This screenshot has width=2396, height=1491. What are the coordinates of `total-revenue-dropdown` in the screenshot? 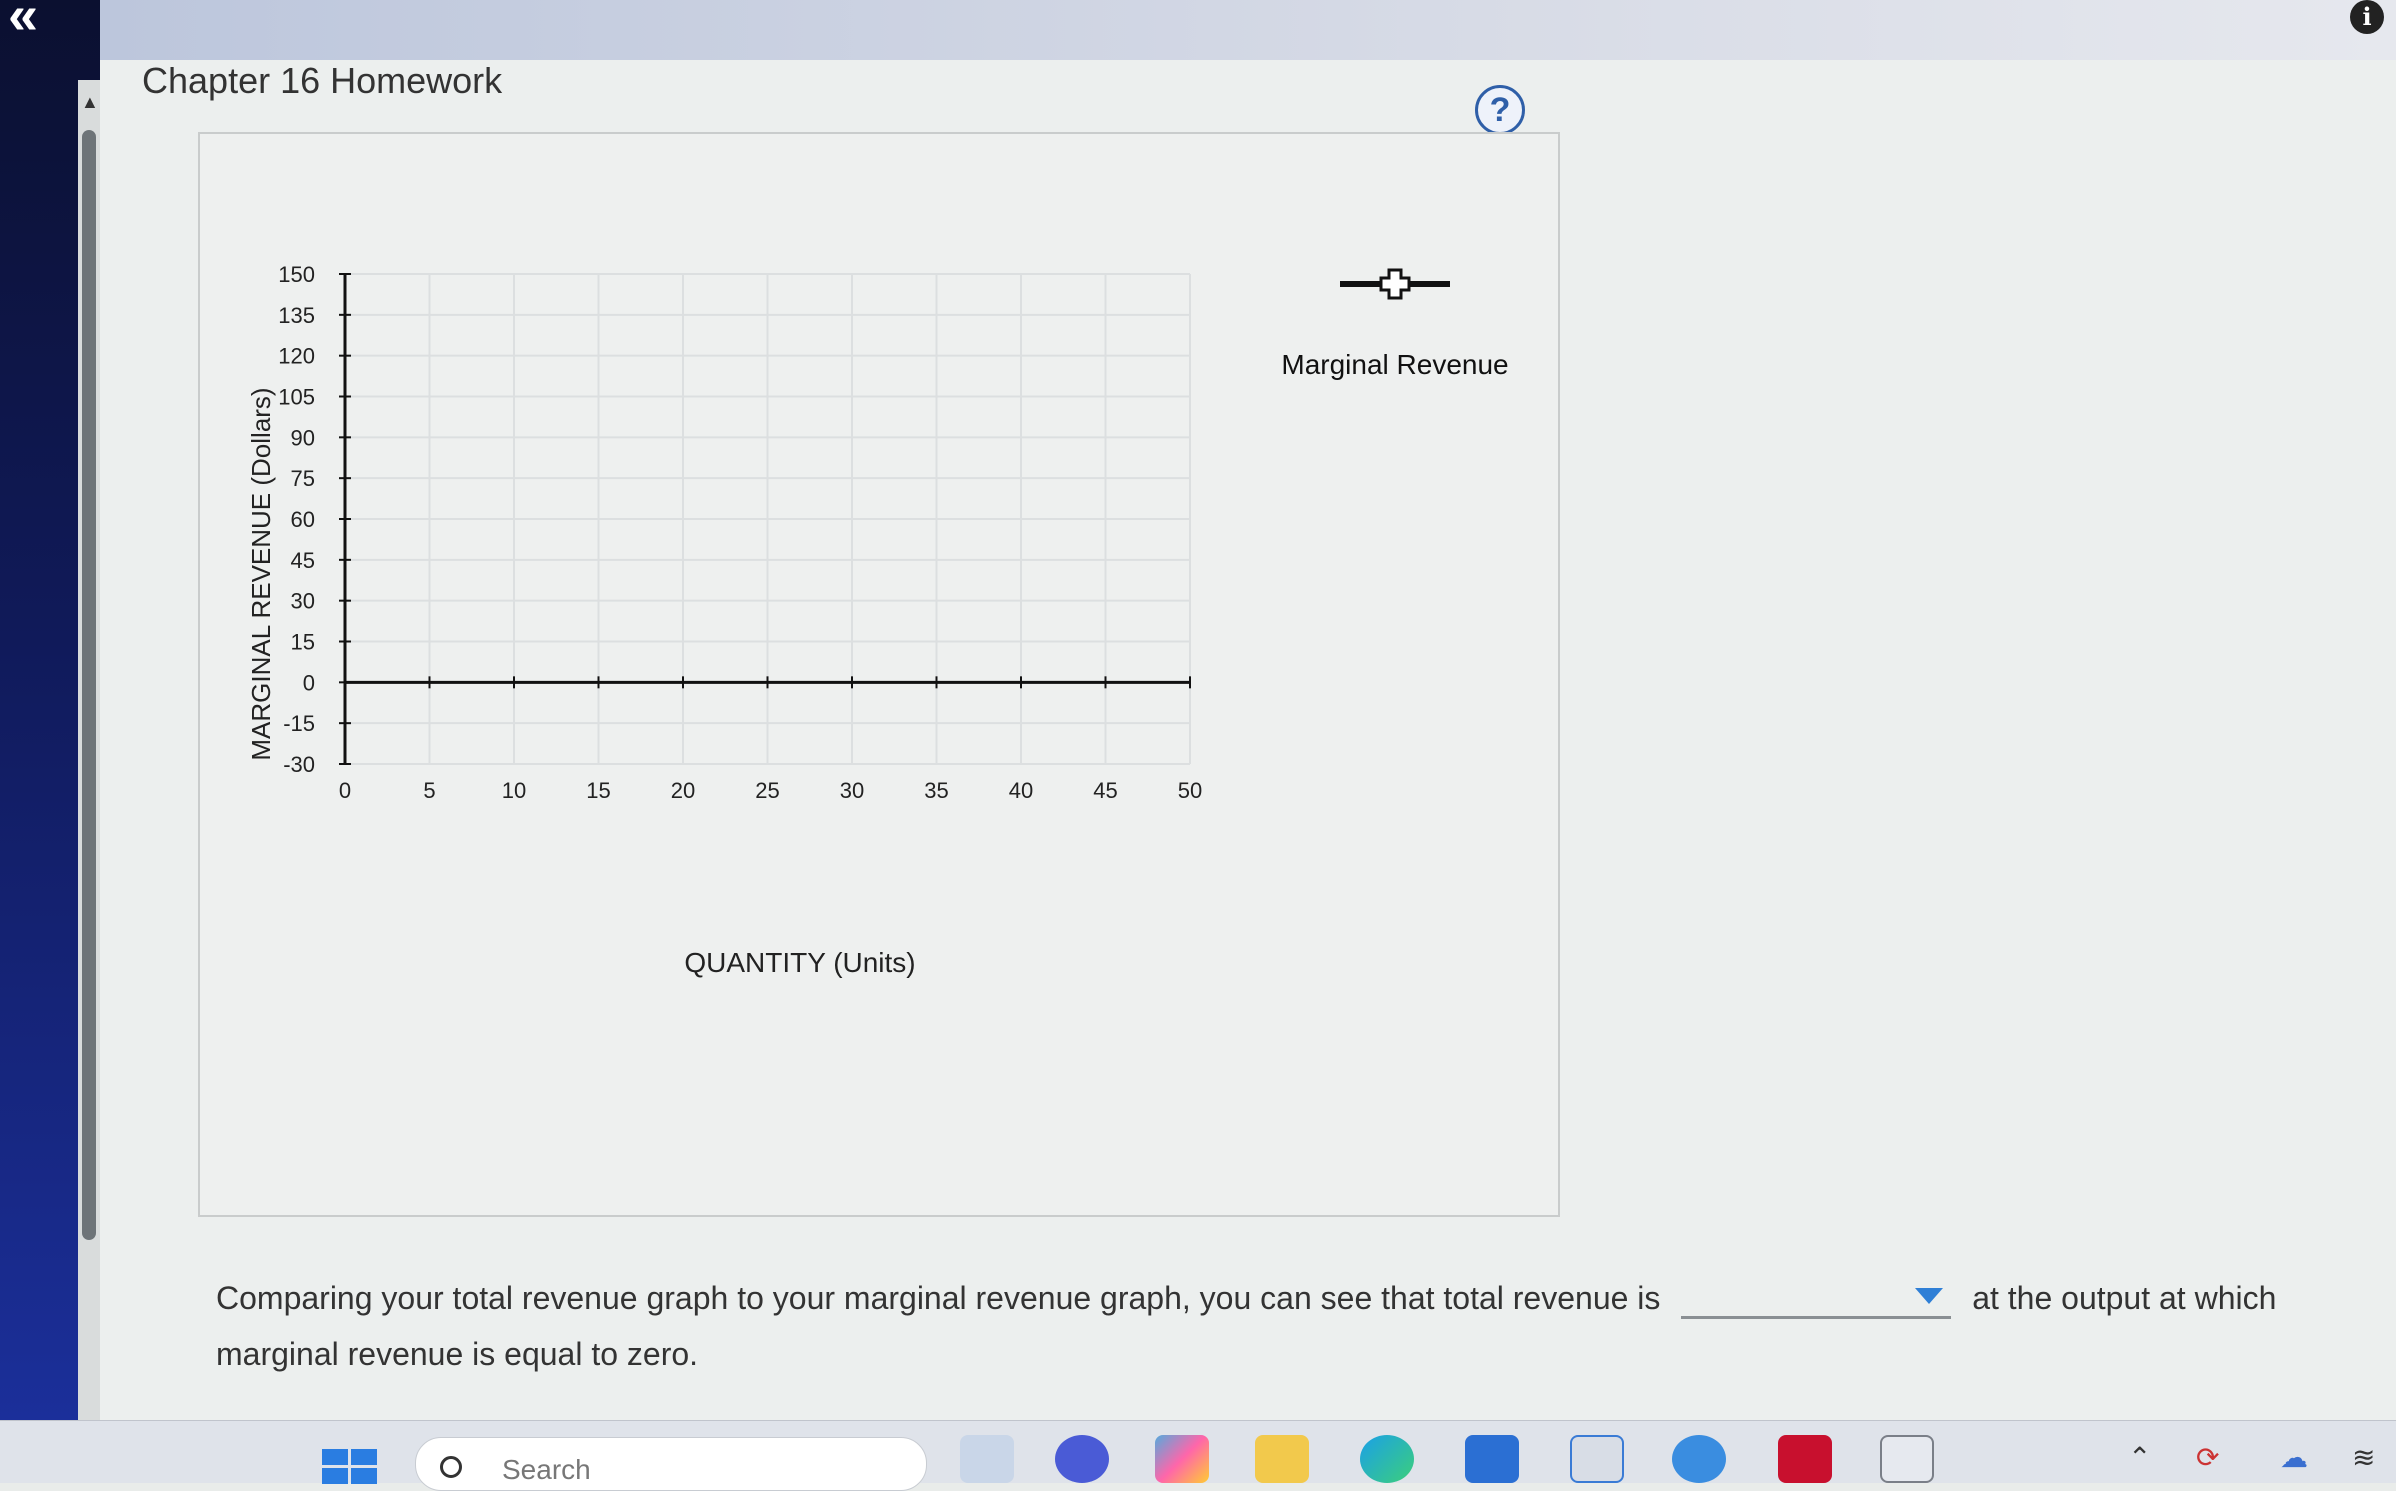 It's located at (1816, 1301).